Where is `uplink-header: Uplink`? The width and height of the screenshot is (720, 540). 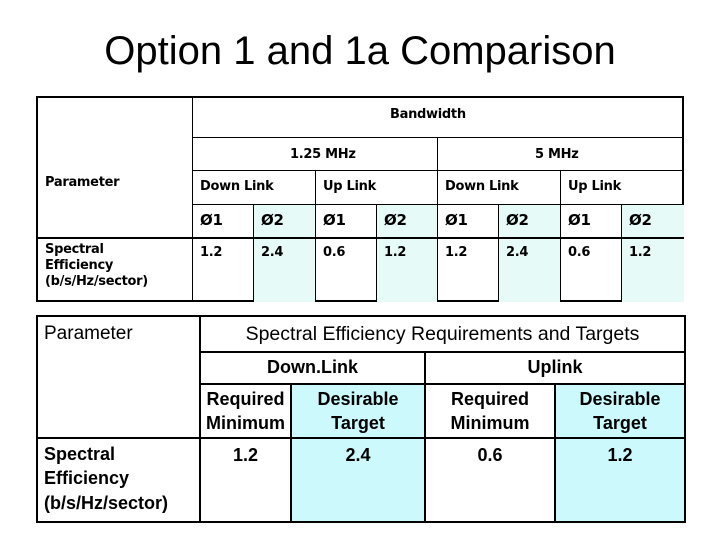 uplink-header: Uplink is located at coordinates (555, 367).